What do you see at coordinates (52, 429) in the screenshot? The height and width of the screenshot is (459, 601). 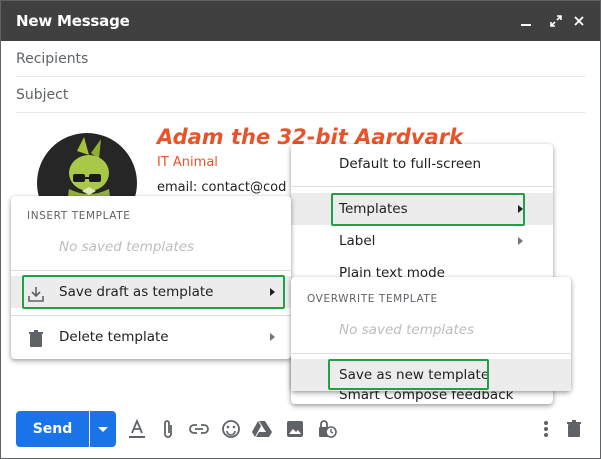 I see `send-button: Send` at bounding box center [52, 429].